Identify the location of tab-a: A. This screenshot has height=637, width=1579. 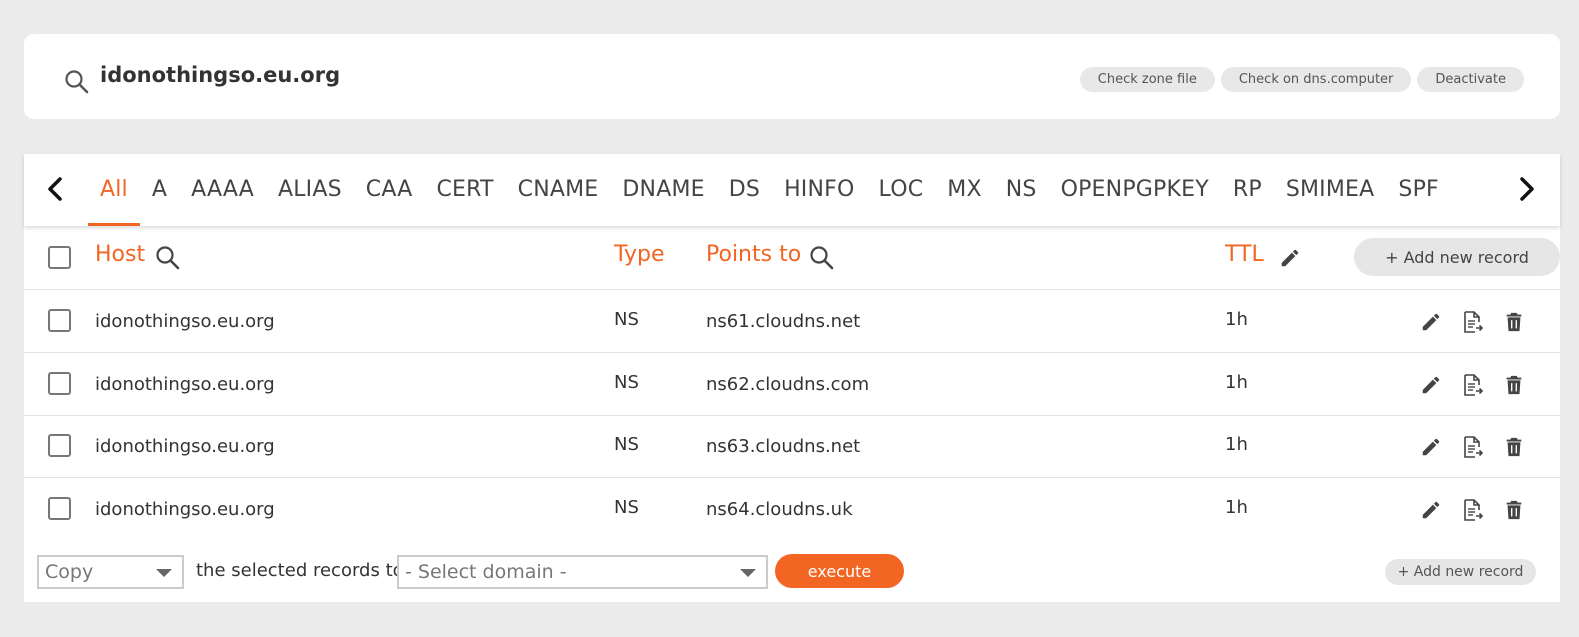
(159, 190).